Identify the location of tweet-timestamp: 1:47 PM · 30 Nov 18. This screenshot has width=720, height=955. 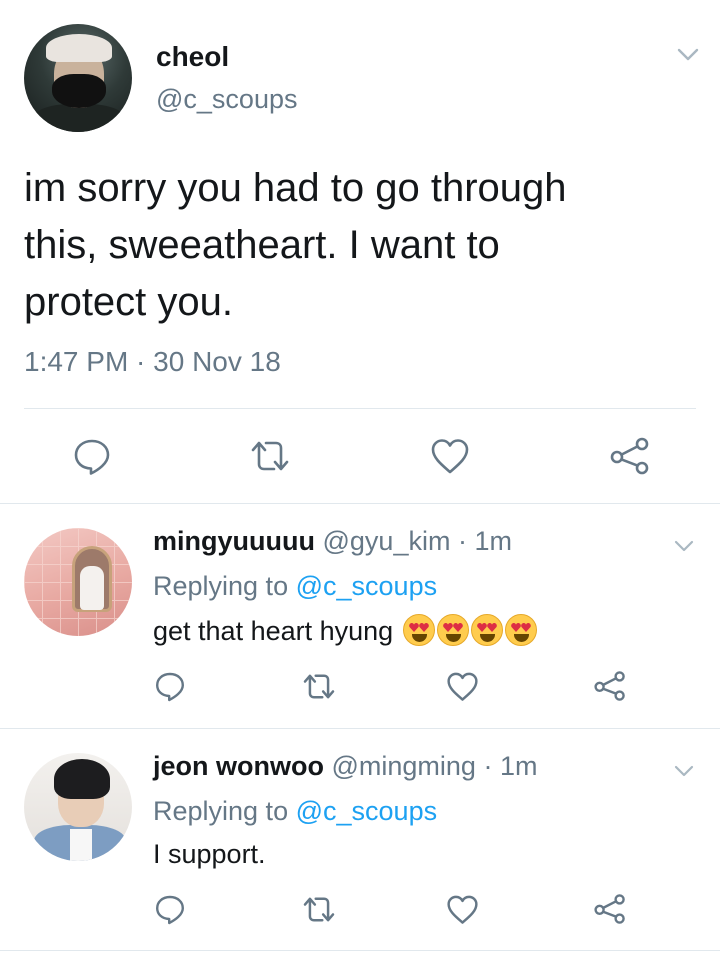
(152, 362).